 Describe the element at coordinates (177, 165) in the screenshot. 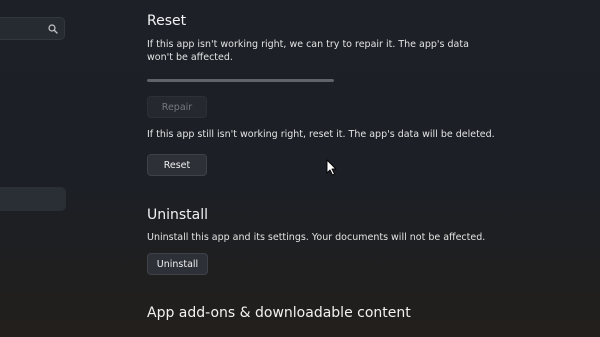

I see `reset-button: Reset` at that location.